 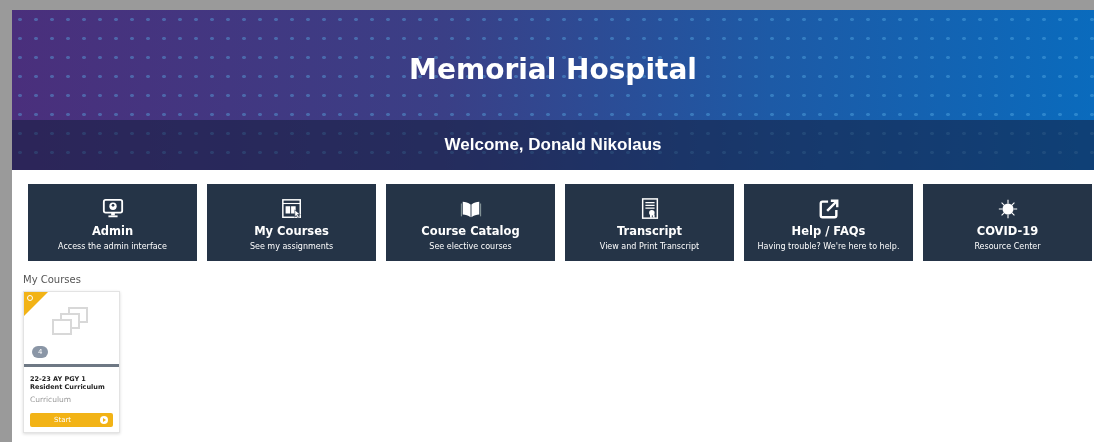 What do you see at coordinates (553, 145) in the screenshot?
I see `welcome-text: Welcome, Donald Nikolaus` at bounding box center [553, 145].